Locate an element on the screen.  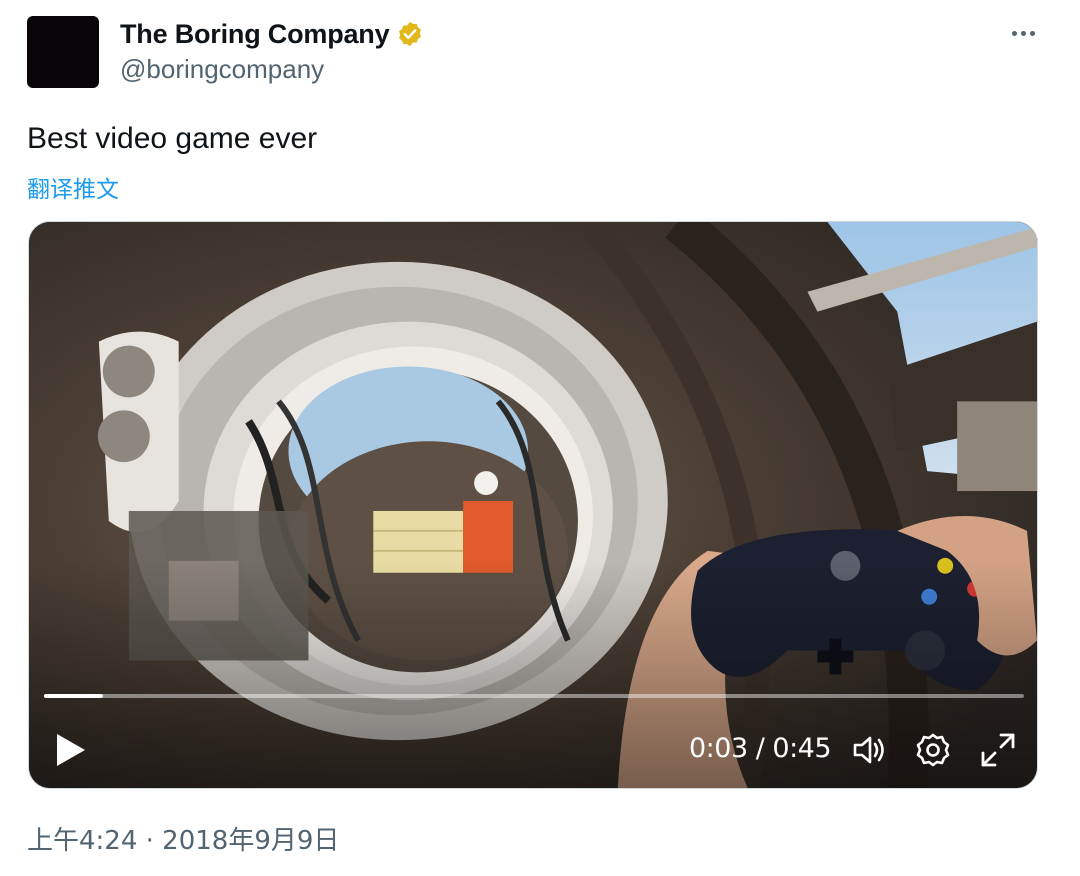
volume-icon is located at coordinates (870, 750).